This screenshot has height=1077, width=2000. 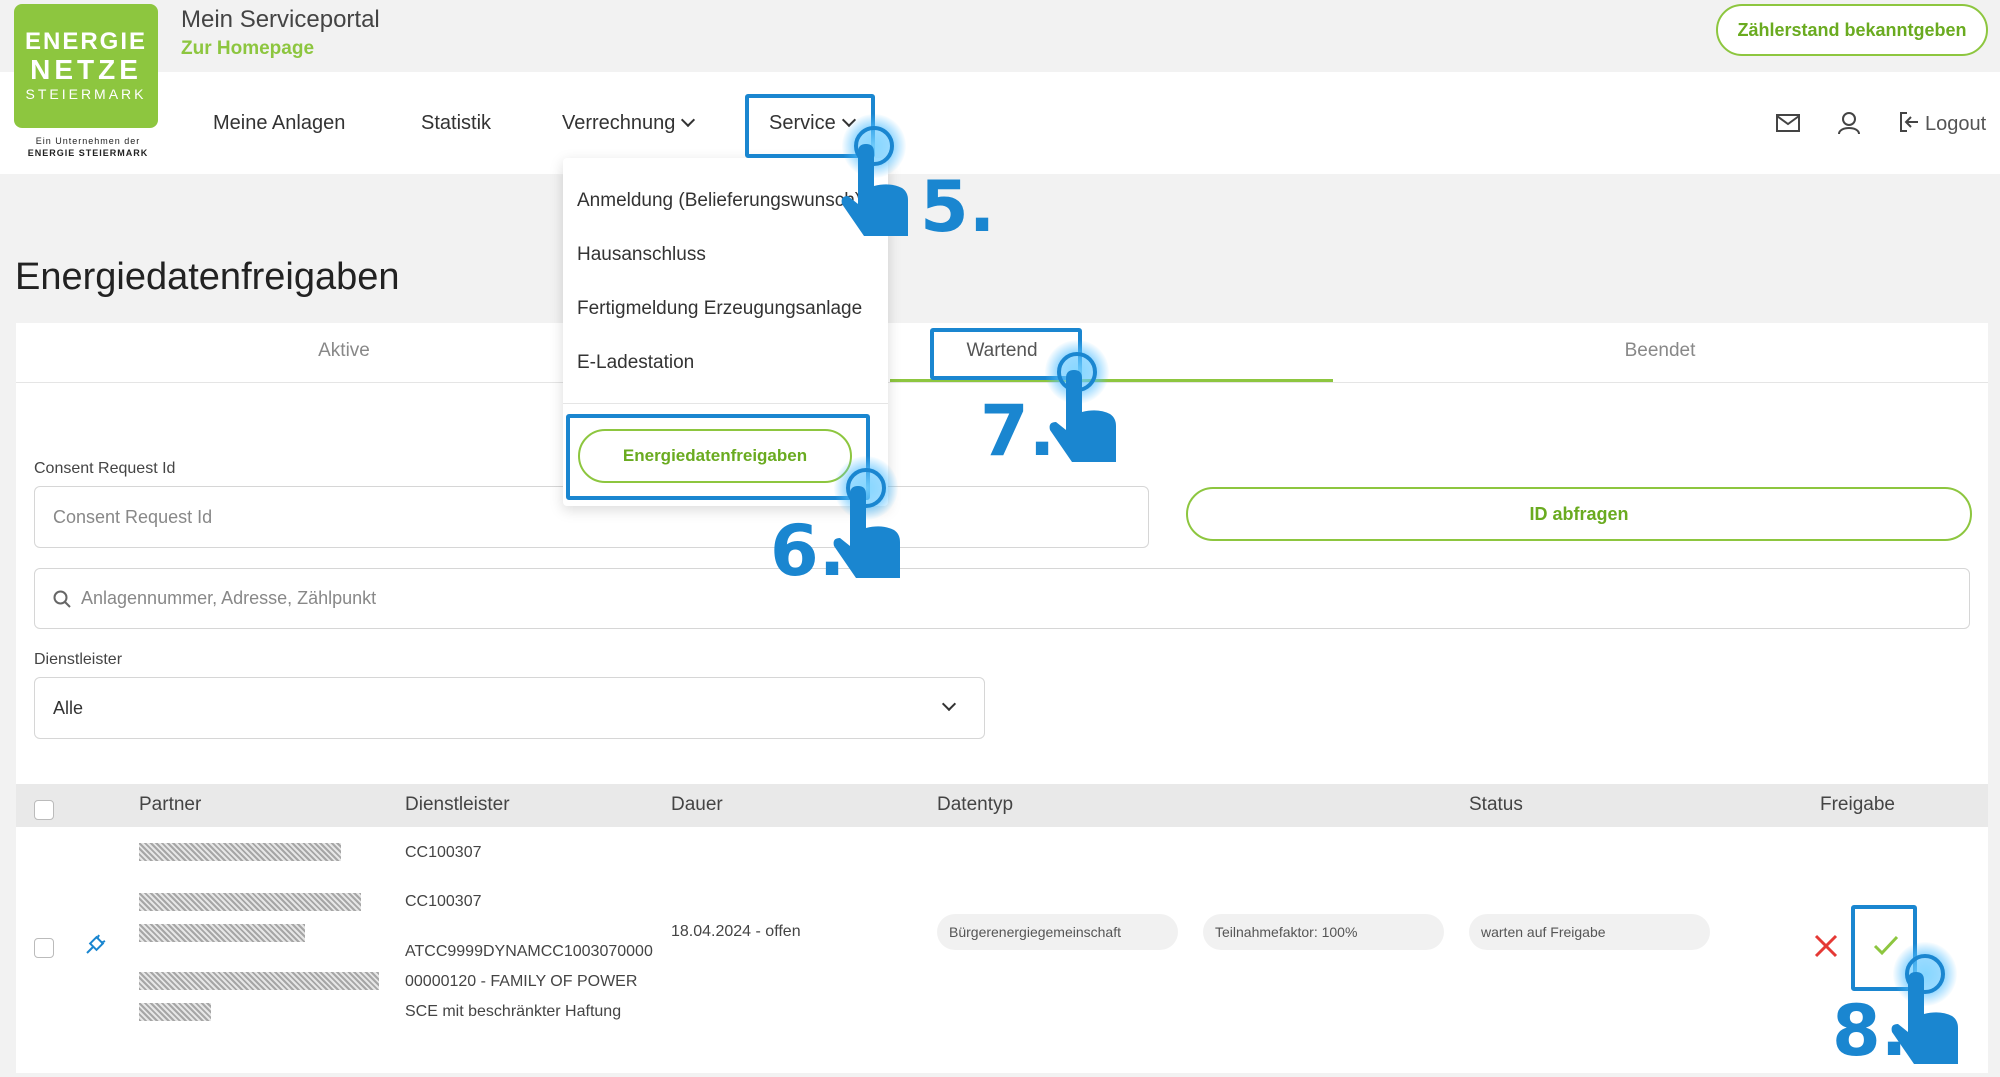 I want to click on logo-sub1: Ein Unternehmen der, so click(x=88, y=141).